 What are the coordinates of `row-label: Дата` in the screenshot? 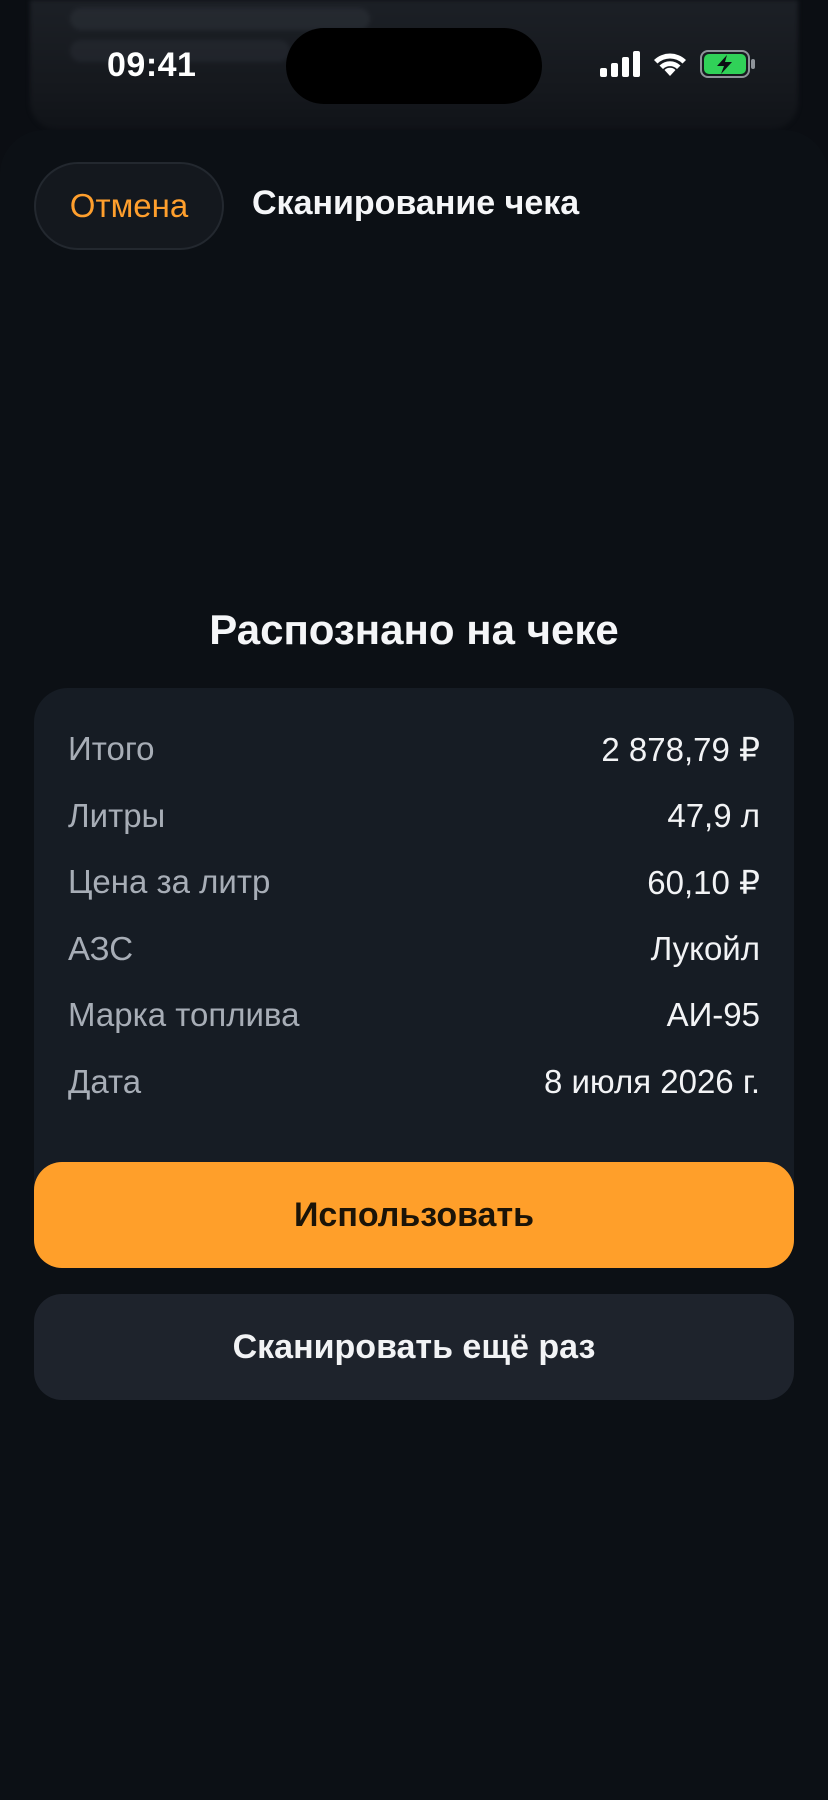 It's located at (105, 1081).